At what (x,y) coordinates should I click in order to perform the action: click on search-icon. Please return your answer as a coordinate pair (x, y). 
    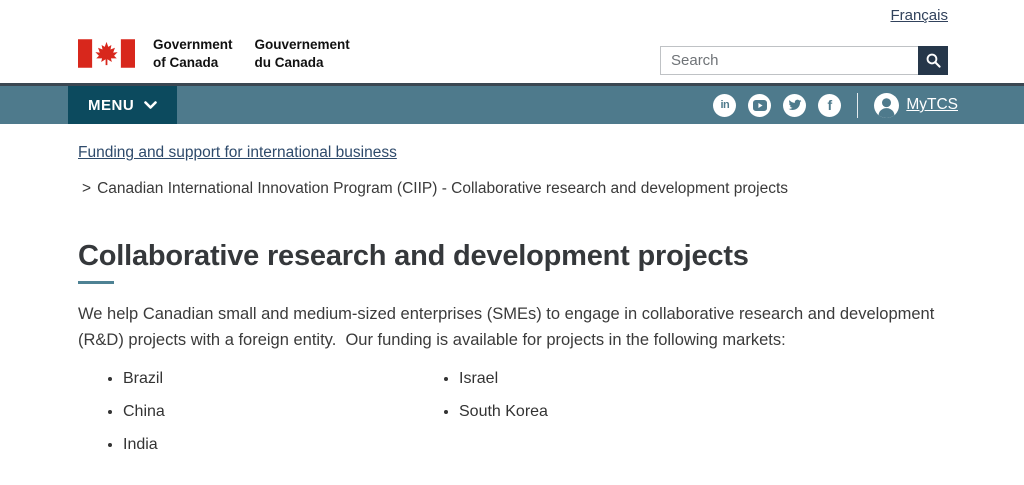
    Looking at the image, I should click on (933, 60).